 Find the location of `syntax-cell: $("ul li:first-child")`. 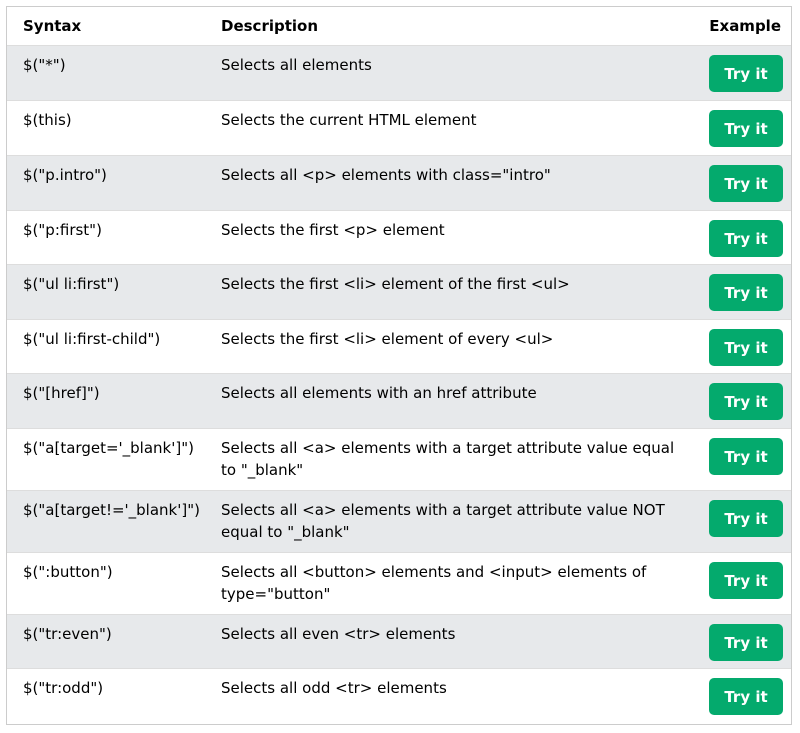

syntax-cell: $("ul li:first-child") is located at coordinates (92, 339).